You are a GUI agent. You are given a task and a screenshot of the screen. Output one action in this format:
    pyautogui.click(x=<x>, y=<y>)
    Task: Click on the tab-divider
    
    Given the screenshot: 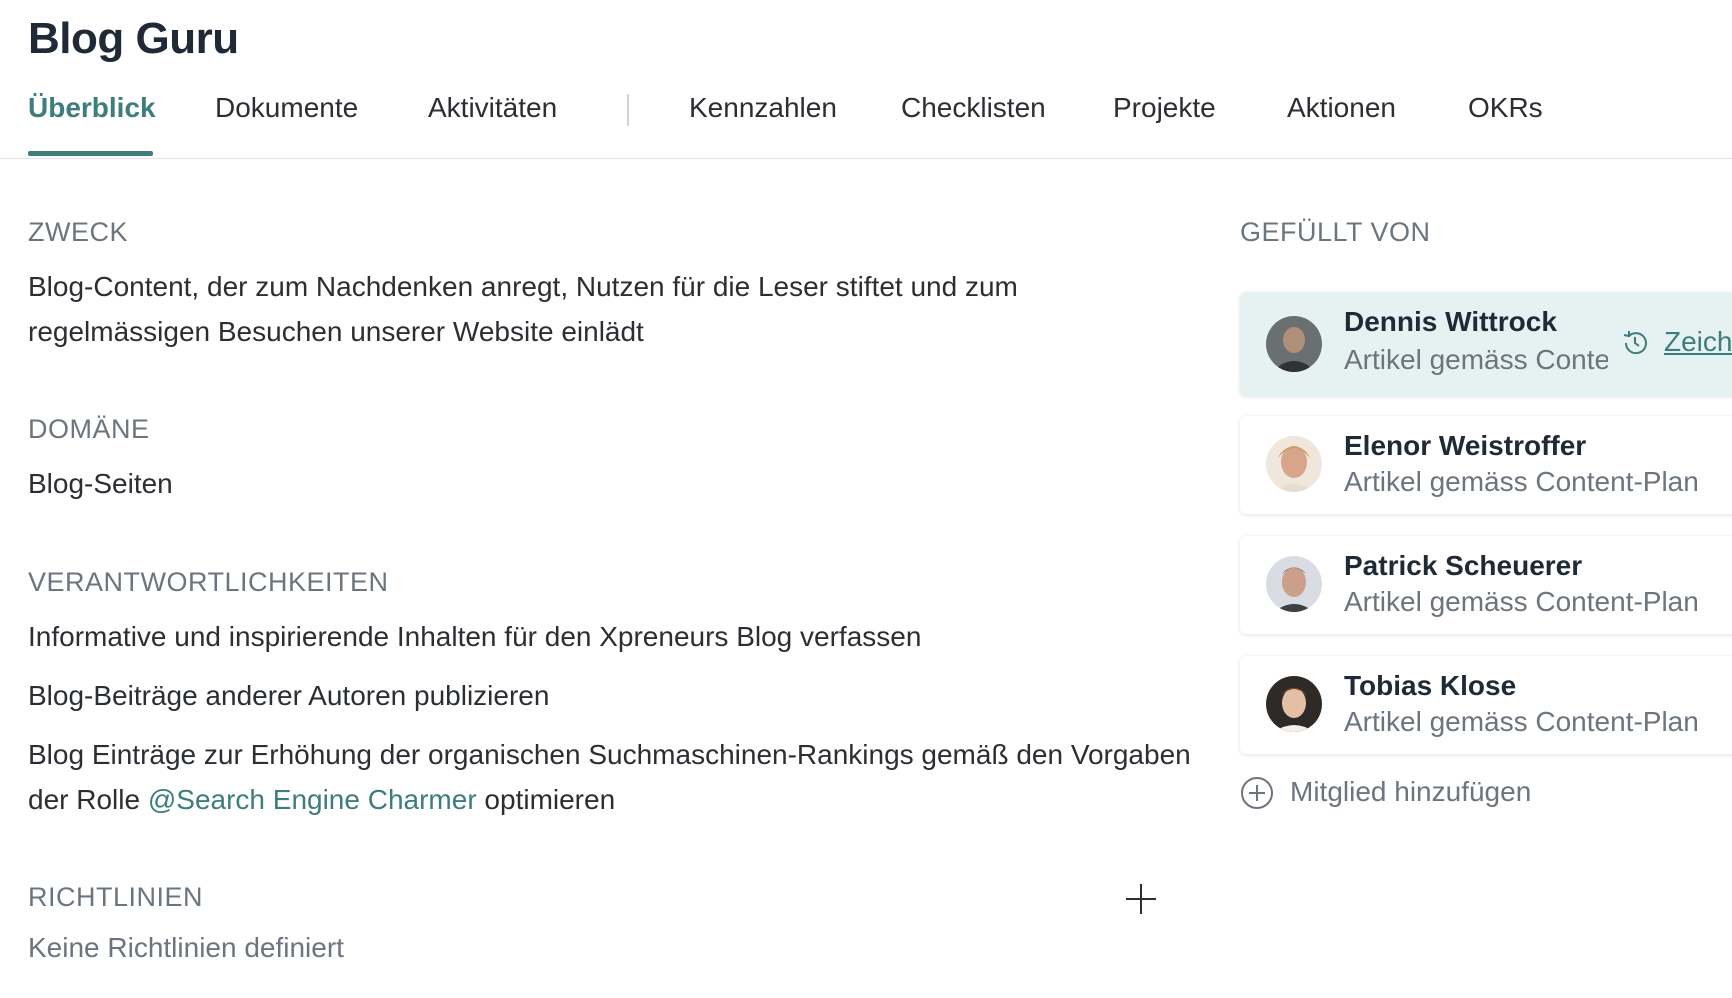 What is the action you would take?
    pyautogui.click(x=628, y=110)
    